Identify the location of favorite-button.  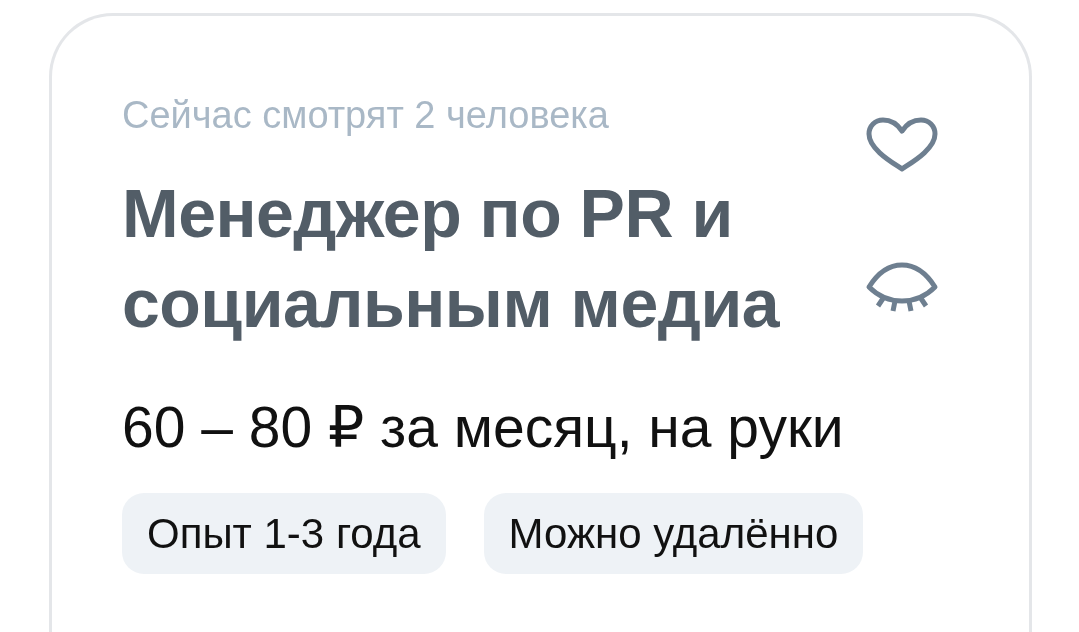
(902, 145).